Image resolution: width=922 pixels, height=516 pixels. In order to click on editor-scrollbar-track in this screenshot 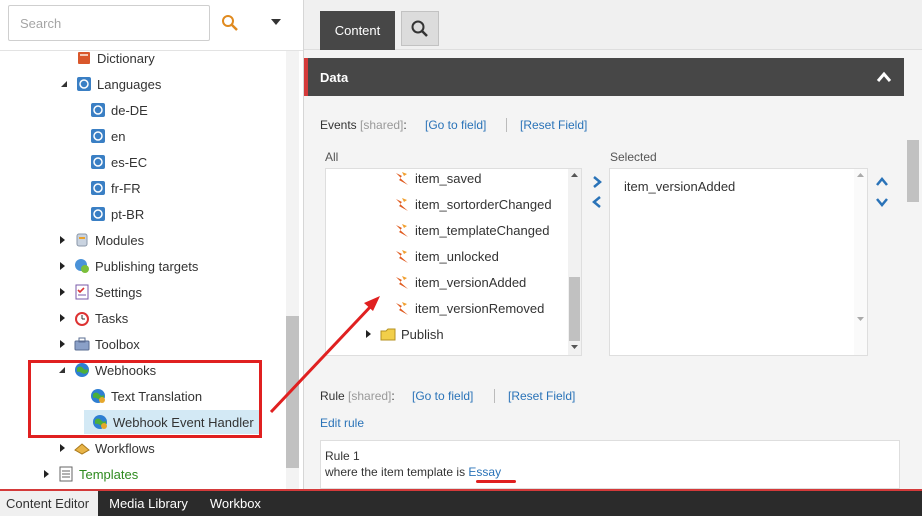, I will do `click(913, 273)`.